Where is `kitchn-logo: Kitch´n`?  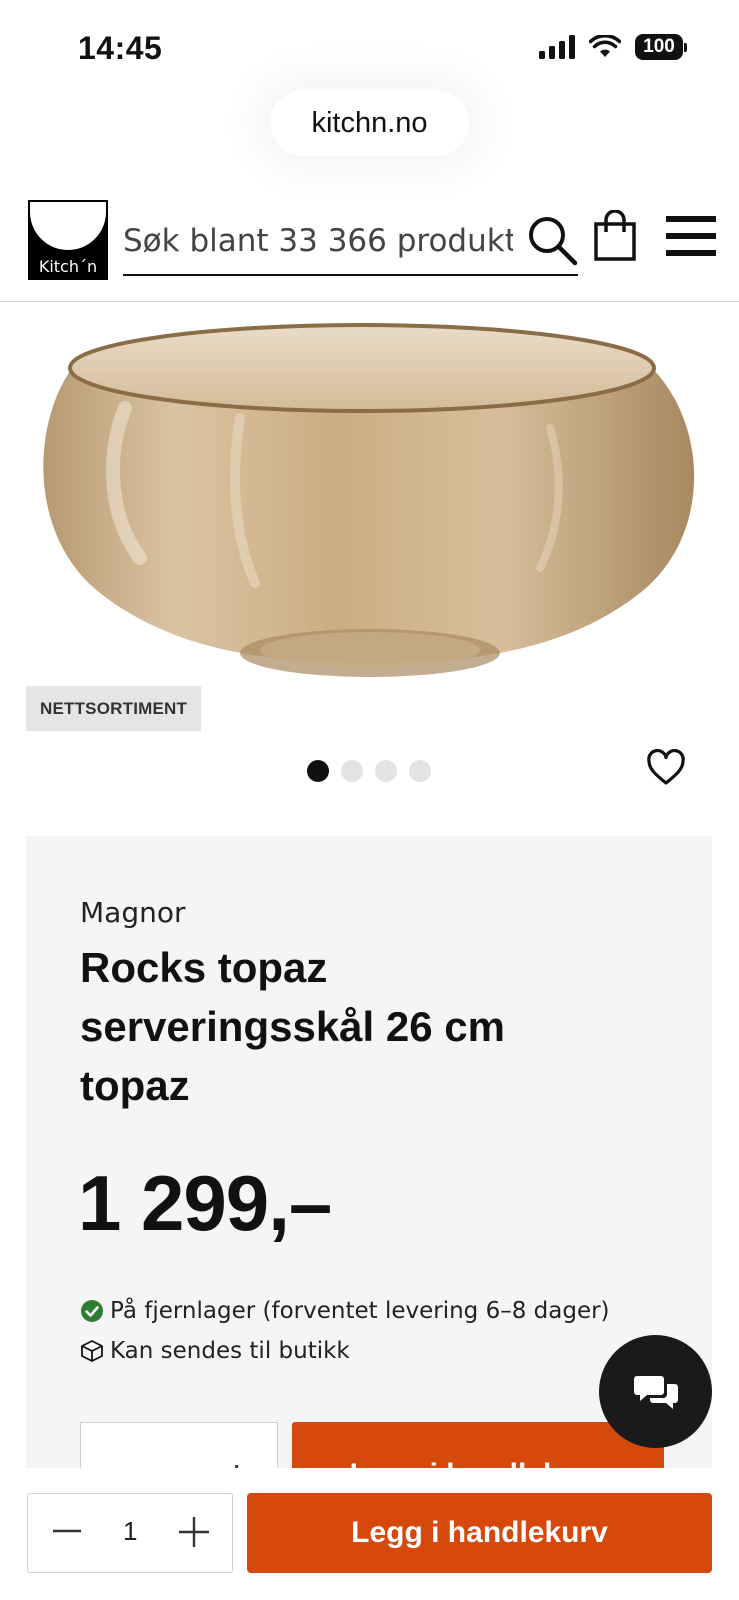
kitchn-logo: Kitch´n is located at coordinates (68, 240).